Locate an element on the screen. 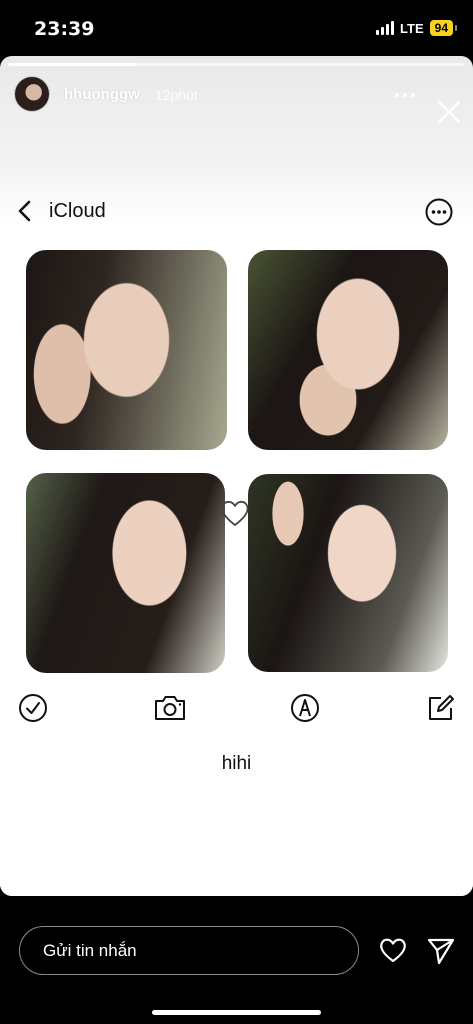 This screenshot has width=473, height=1024. story-progress-bar is located at coordinates (236, 64).